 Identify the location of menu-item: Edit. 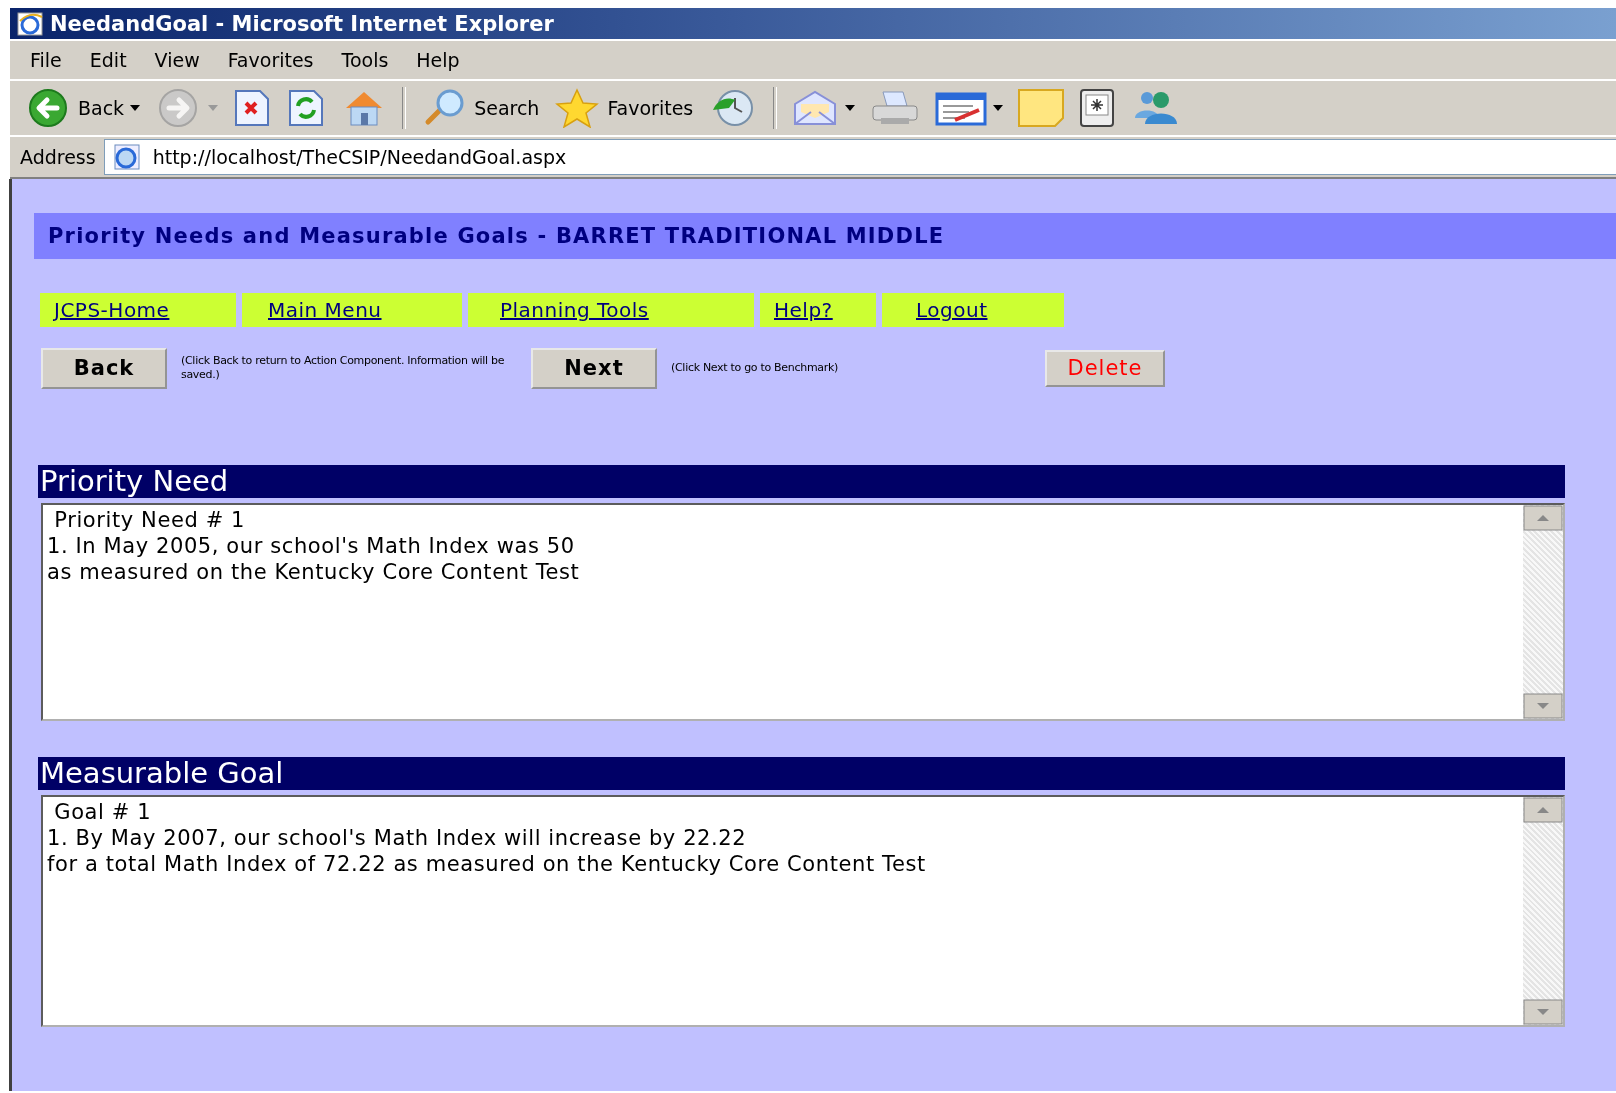
(108, 60).